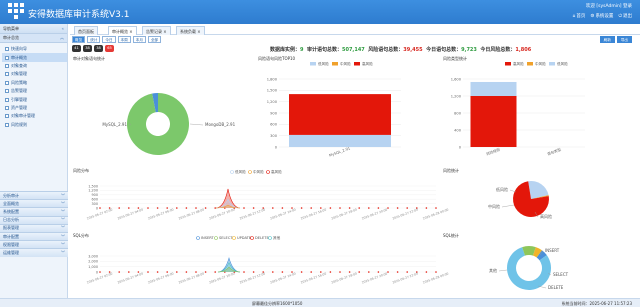  I want to click on sidebar-item: 风险策略, so click(34, 83).